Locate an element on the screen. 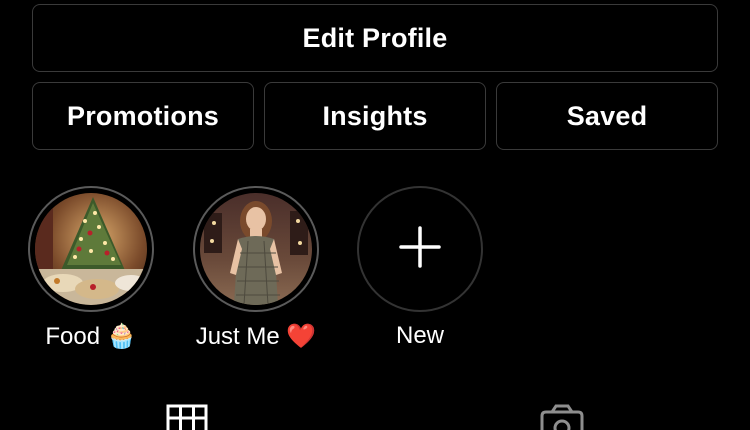 The width and height of the screenshot is (750, 430). highlight-label: Just Me ❤️ is located at coordinates (256, 336).